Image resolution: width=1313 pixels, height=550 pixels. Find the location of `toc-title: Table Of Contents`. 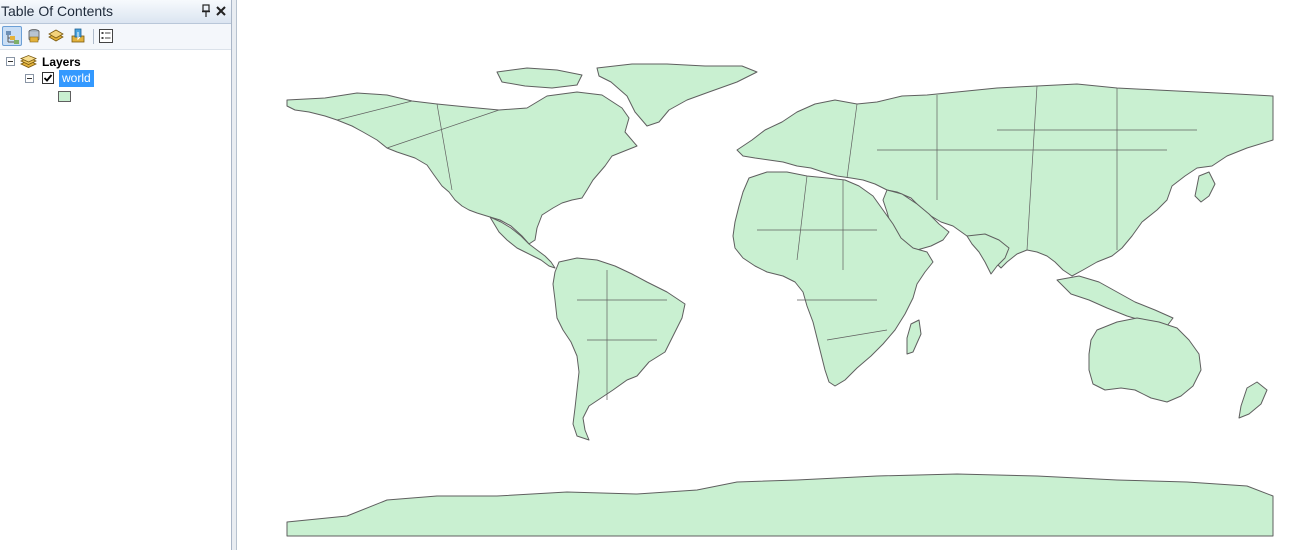

toc-title: Table Of Contents is located at coordinates (57, 11).